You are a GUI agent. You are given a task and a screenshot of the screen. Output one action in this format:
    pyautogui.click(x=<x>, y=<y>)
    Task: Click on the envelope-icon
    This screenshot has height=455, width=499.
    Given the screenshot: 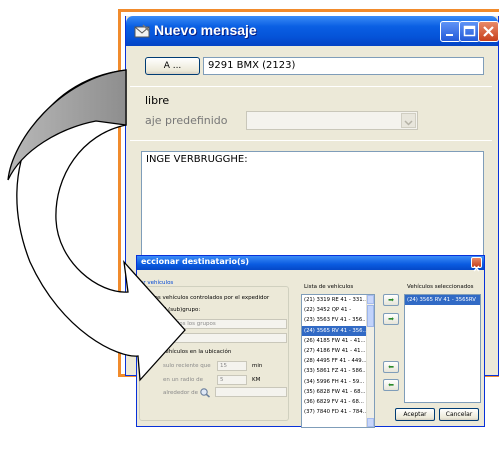 What is the action you would take?
    pyautogui.click(x=142, y=31)
    